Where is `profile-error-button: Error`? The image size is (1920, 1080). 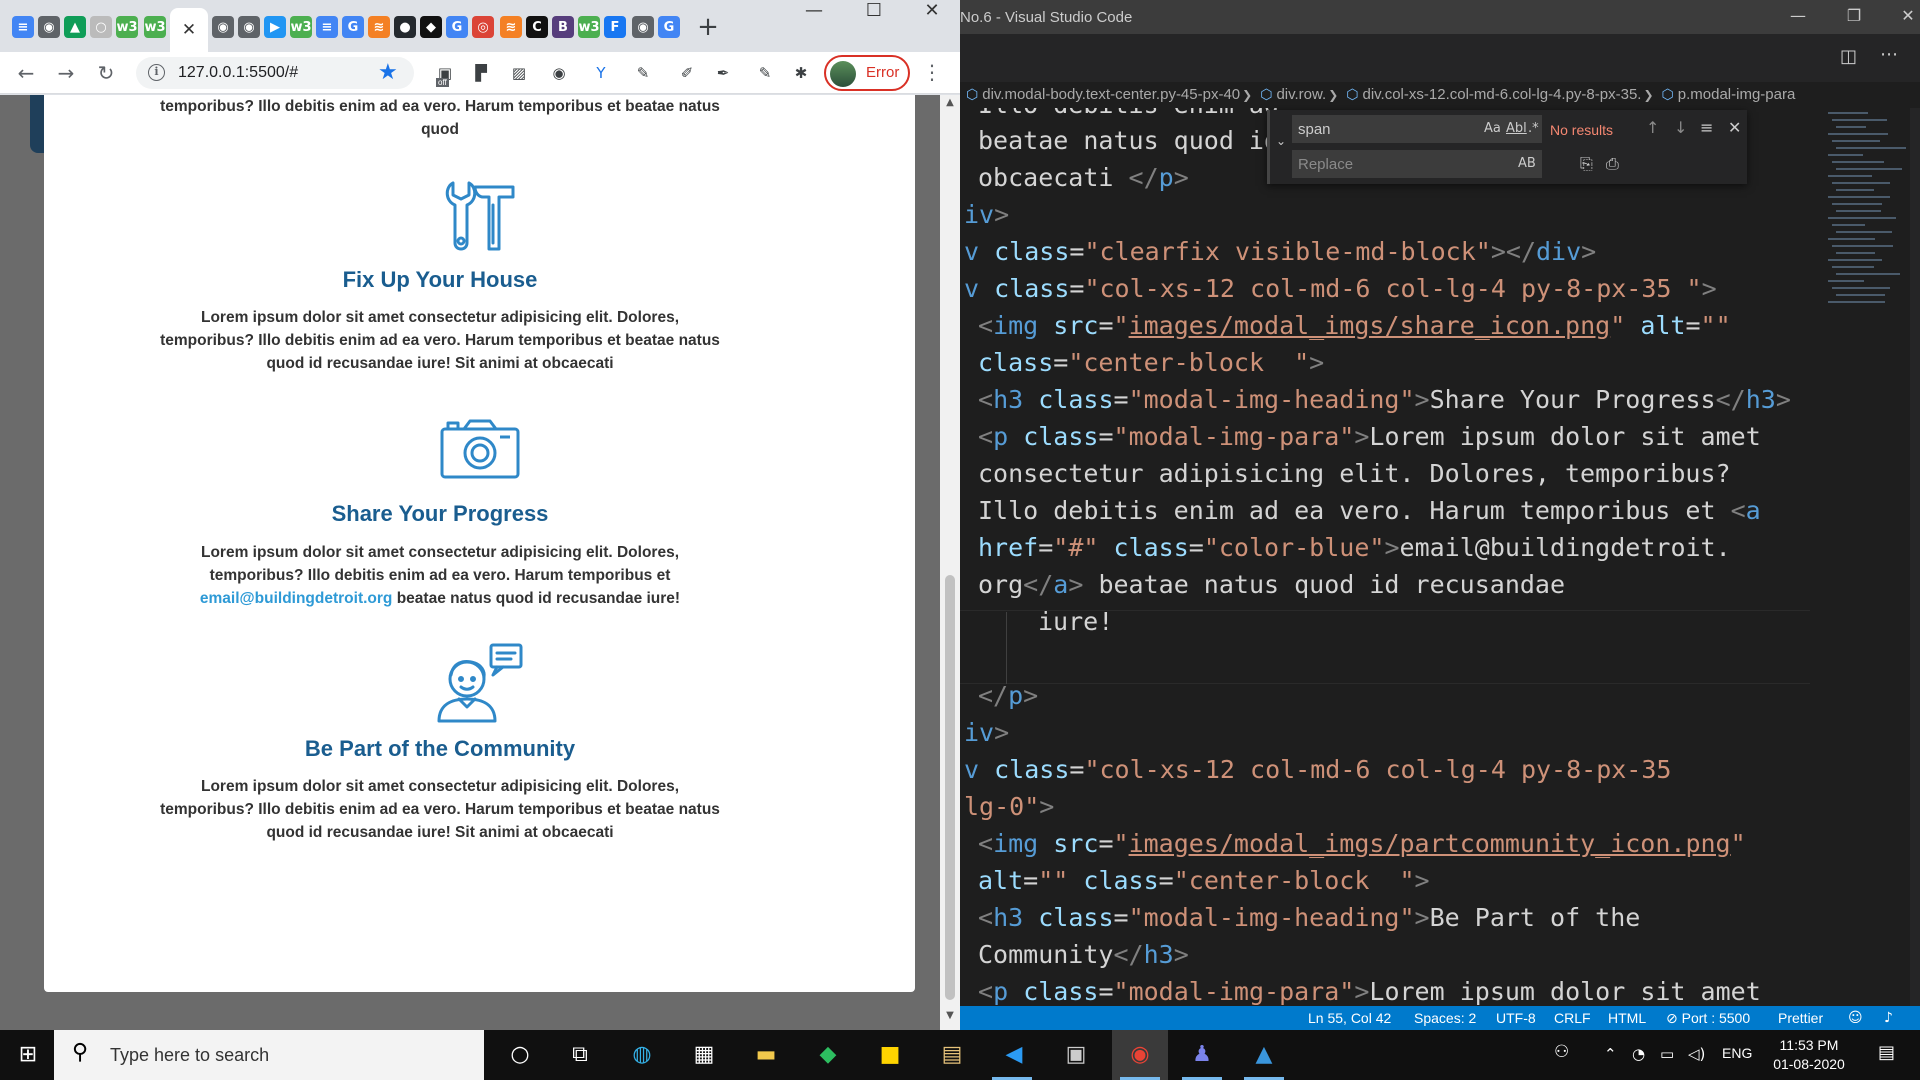 profile-error-button: Error is located at coordinates (867, 73).